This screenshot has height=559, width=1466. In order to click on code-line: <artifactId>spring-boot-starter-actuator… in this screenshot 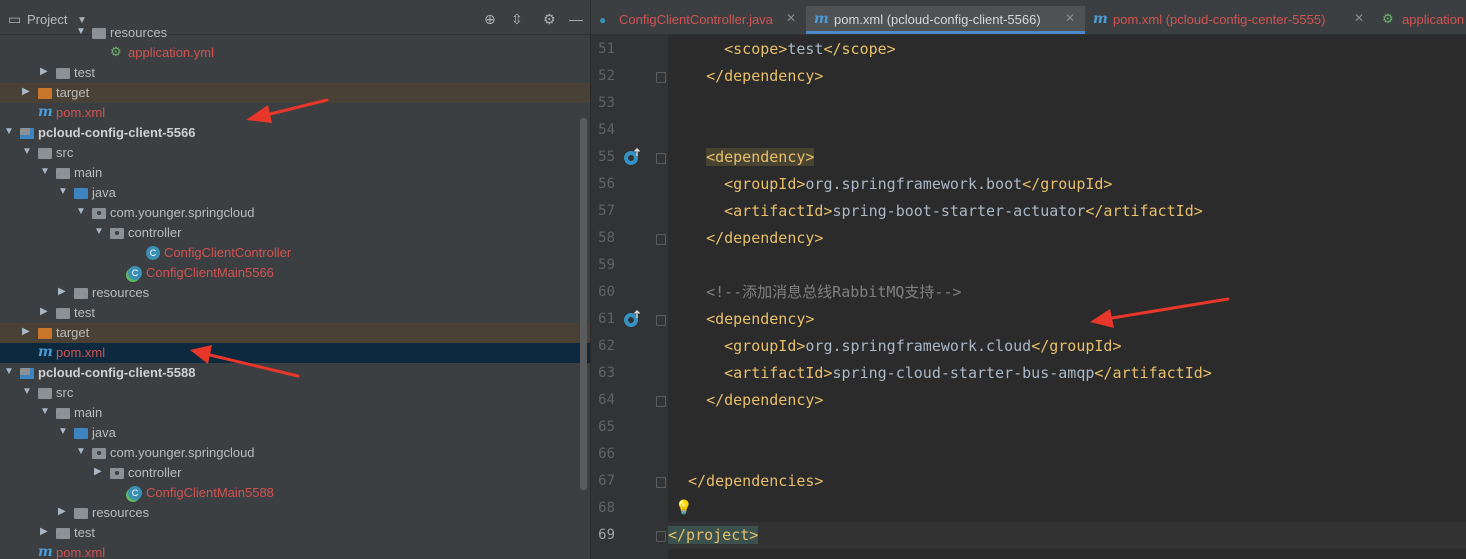, I will do `click(1067, 211)`.